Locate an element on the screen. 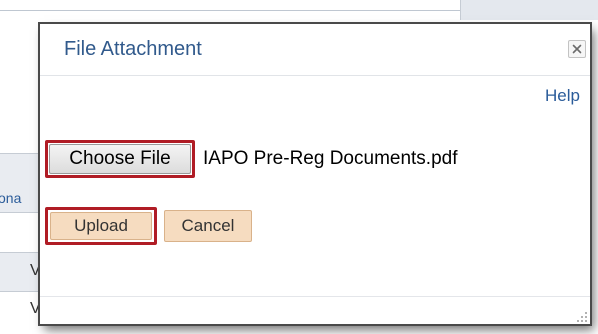 This screenshot has height=334, width=598. dialog-footer is located at coordinates (315, 310).